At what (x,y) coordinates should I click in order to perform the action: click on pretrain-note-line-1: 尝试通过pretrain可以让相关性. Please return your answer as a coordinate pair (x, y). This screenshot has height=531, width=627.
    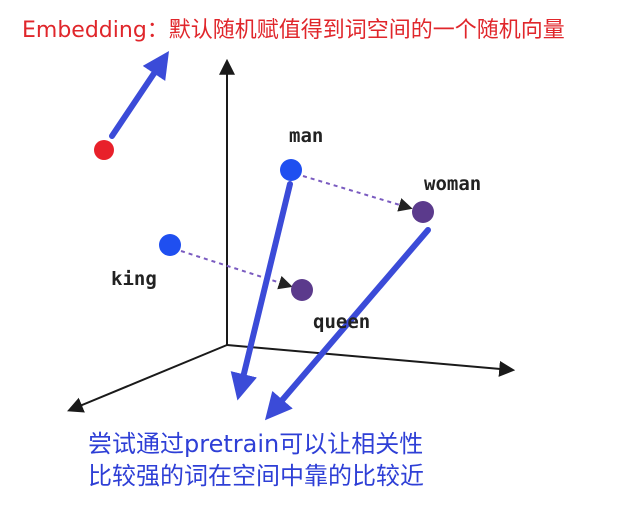
    Looking at the image, I should click on (256, 444).